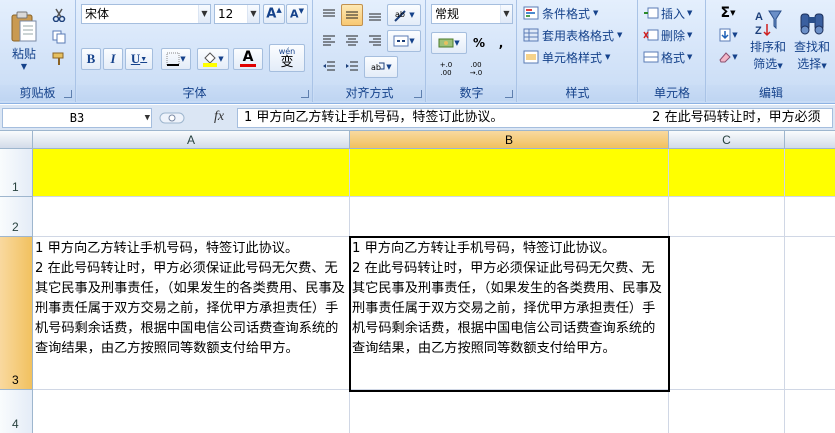 The width and height of the screenshot is (835, 433). What do you see at coordinates (535, 118) in the screenshot?
I see `formula-input: 1 甲方向乙方转让手机号码，特签订此协议。 2 在此号码转让时，甲方必须` at bounding box center [535, 118].